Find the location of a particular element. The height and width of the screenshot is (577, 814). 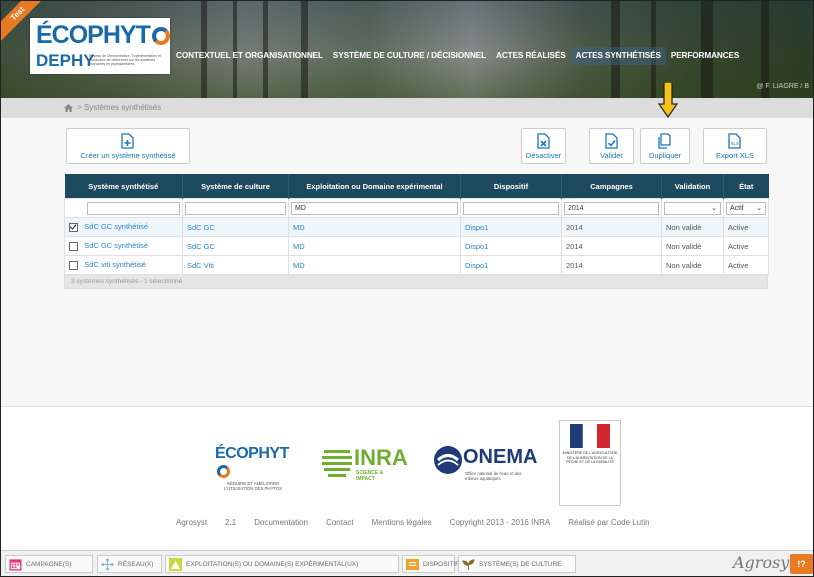

inra-tagline: SCIENCE & IMPACT is located at coordinates (370, 476).